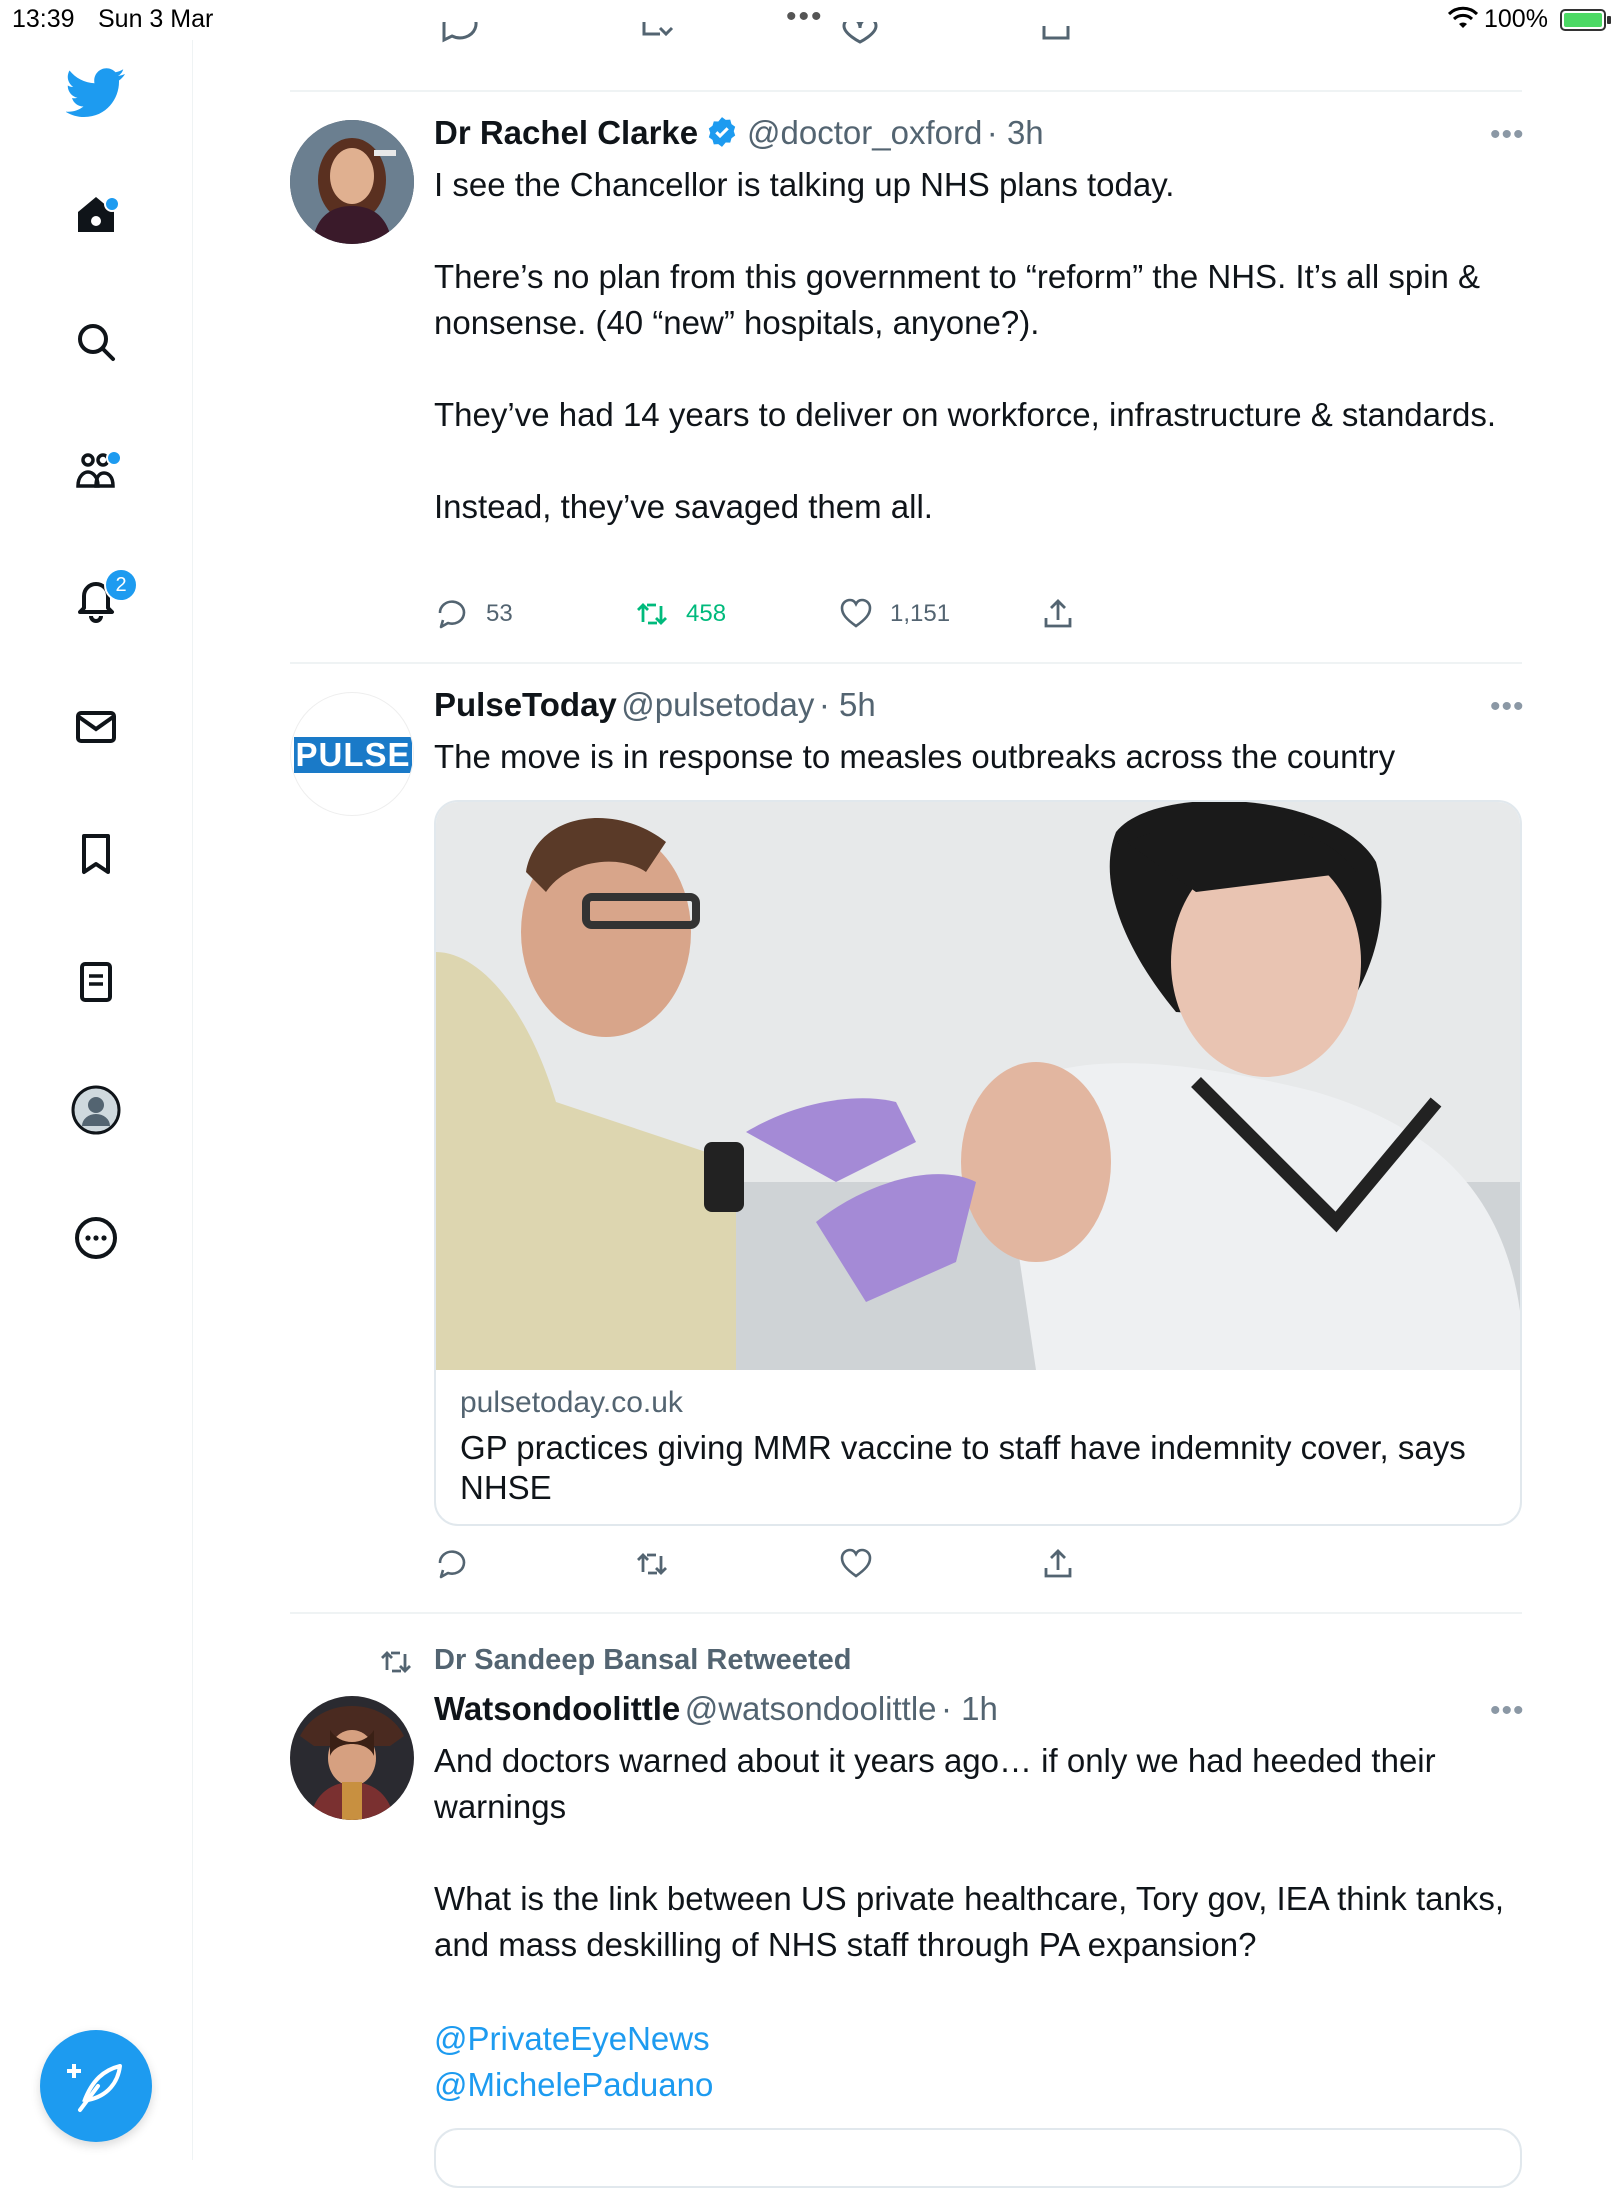  I want to click on author-name: Dr Rachel Clarke, so click(566, 132).